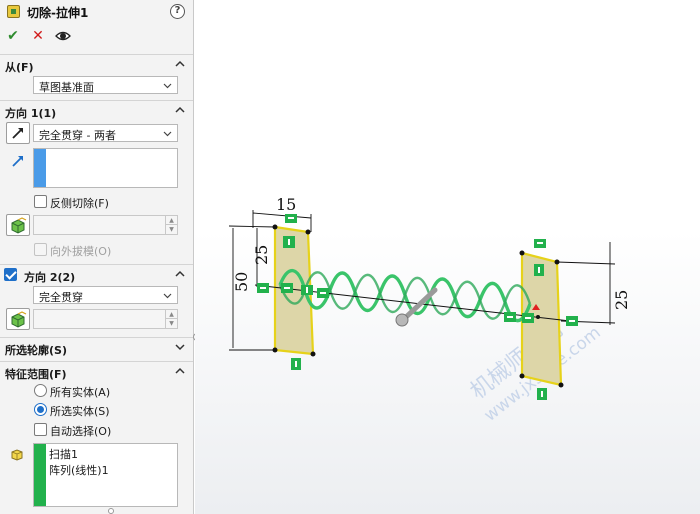 The image size is (700, 514). I want to click on draft-outward-checkbox, so click(40, 249).